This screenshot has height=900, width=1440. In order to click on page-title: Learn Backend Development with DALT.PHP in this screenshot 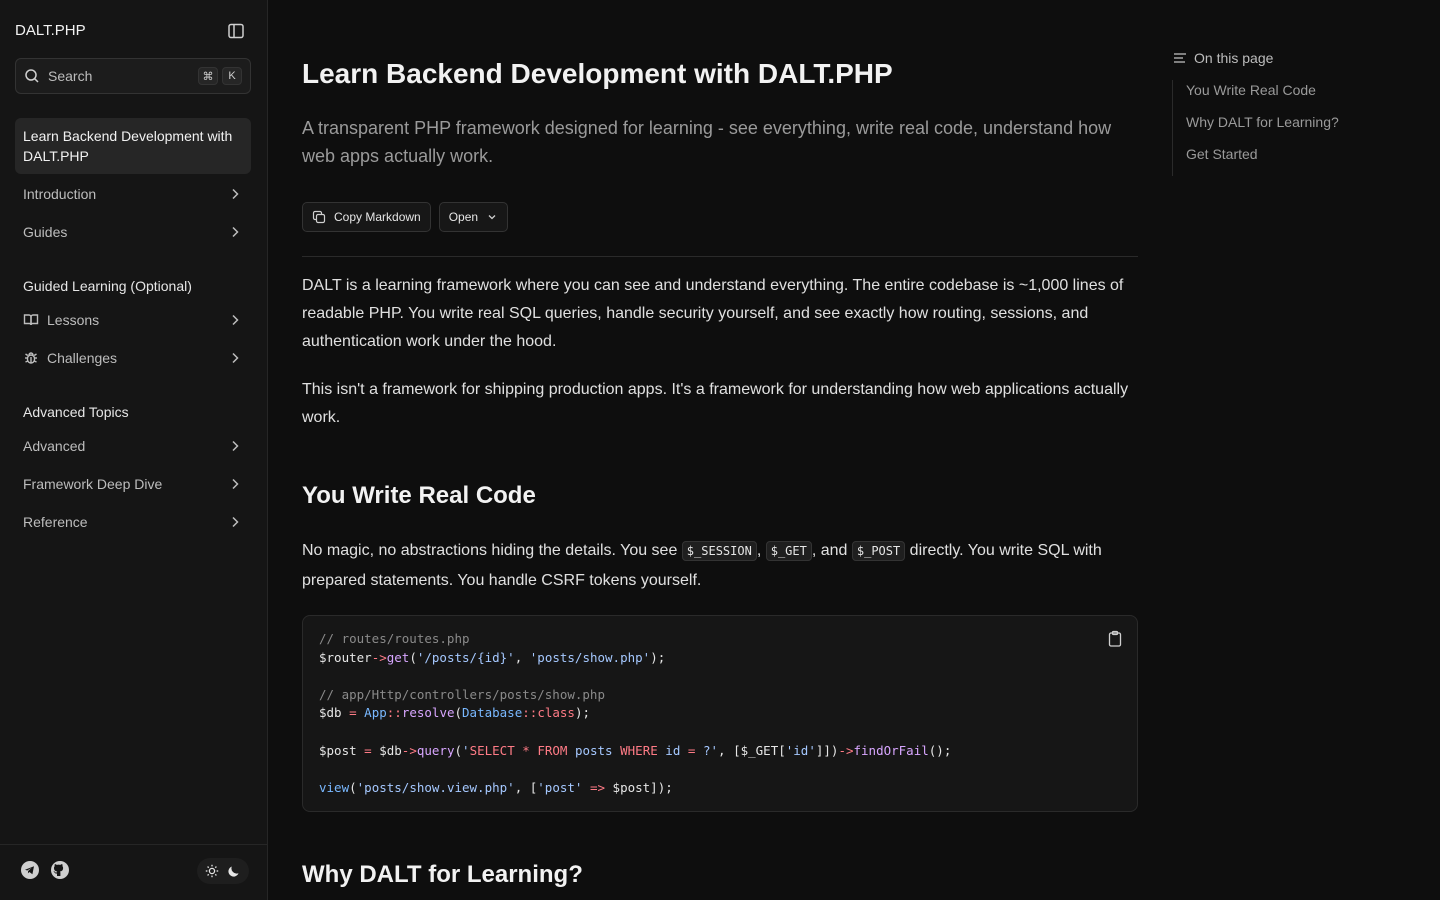, I will do `click(597, 73)`.